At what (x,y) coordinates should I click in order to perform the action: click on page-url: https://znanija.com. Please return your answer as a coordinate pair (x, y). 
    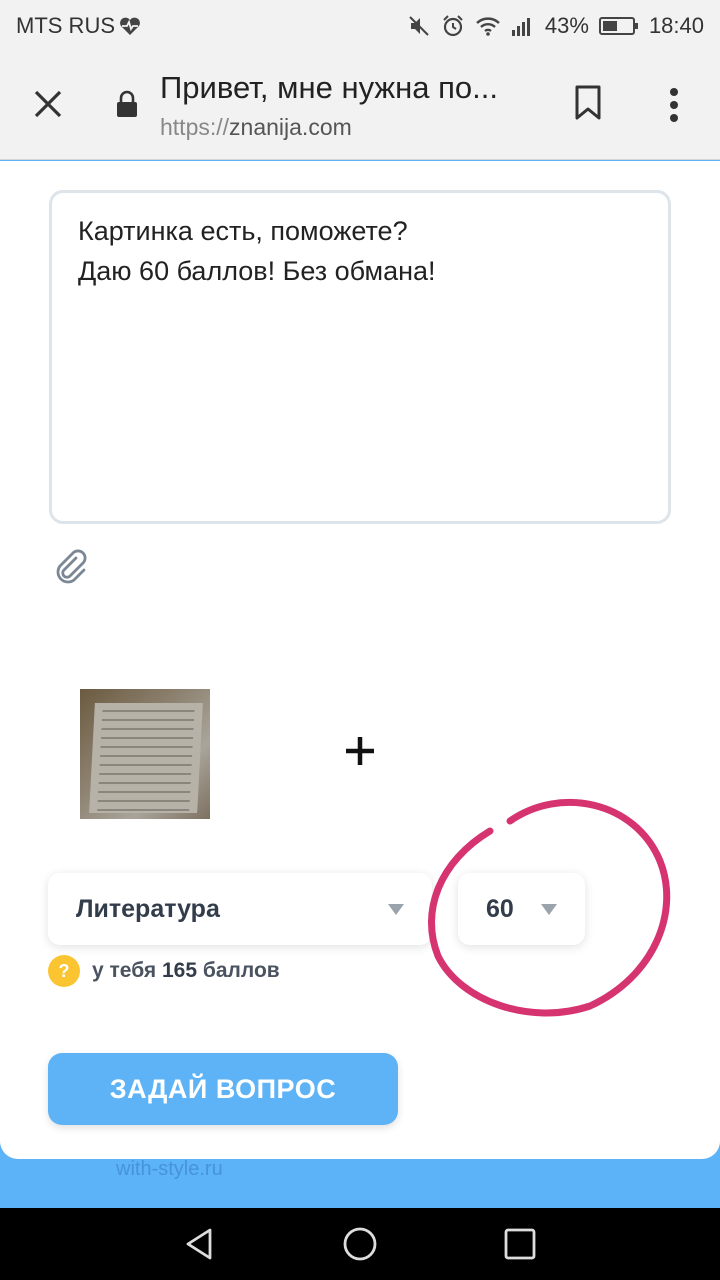
    Looking at the image, I should click on (256, 127).